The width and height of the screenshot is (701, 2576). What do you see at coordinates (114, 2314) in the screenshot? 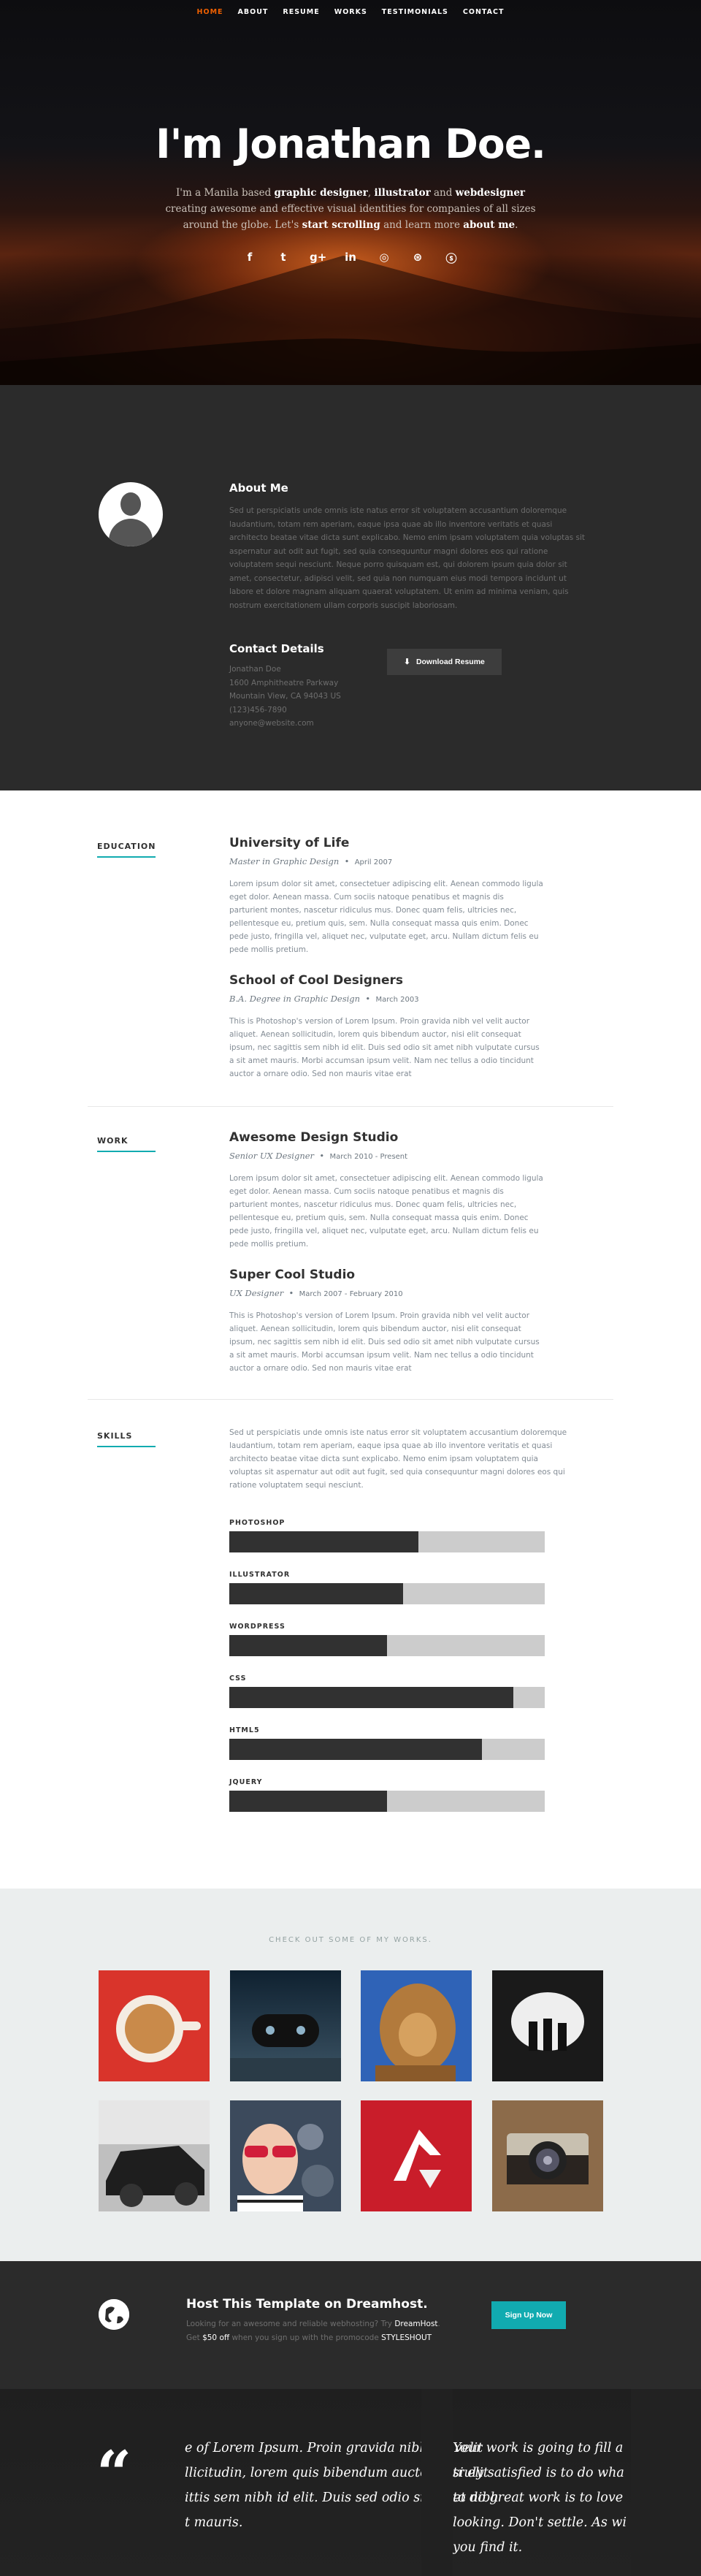
I see `globe-icon` at bounding box center [114, 2314].